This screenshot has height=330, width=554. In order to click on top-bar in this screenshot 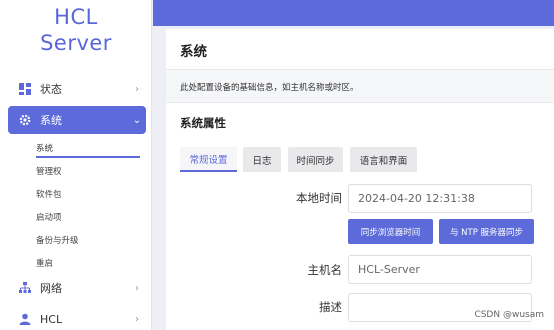, I will do `click(353, 13)`.